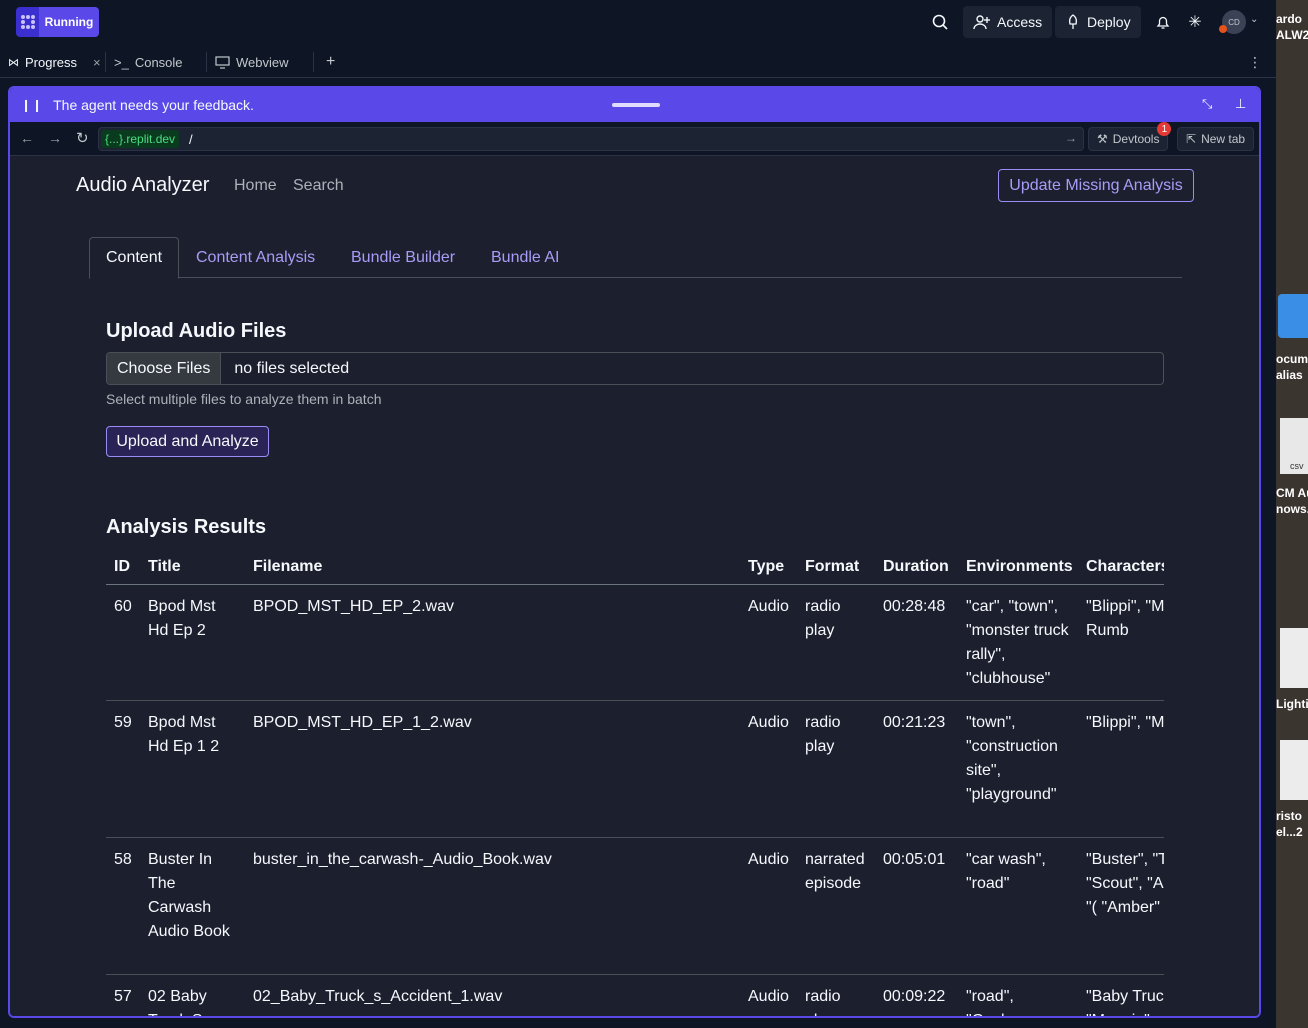 The image size is (1308, 1028). I want to click on cell-environments: "car wash", "road", so click(1018, 906).